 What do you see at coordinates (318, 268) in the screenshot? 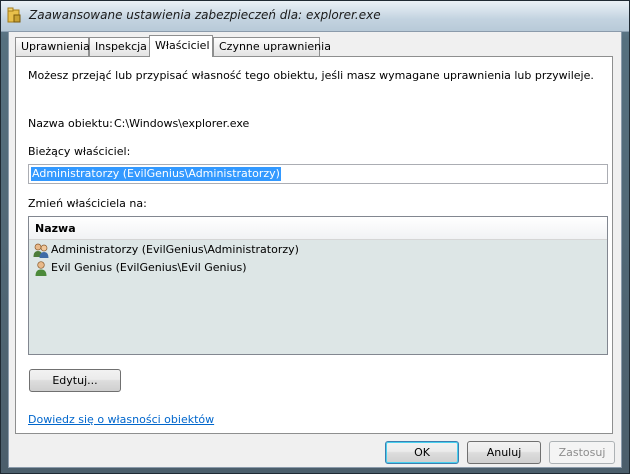
I see `list-item-evil-genius: Evil Genius (EvilGenius\Evil Genius)` at bounding box center [318, 268].